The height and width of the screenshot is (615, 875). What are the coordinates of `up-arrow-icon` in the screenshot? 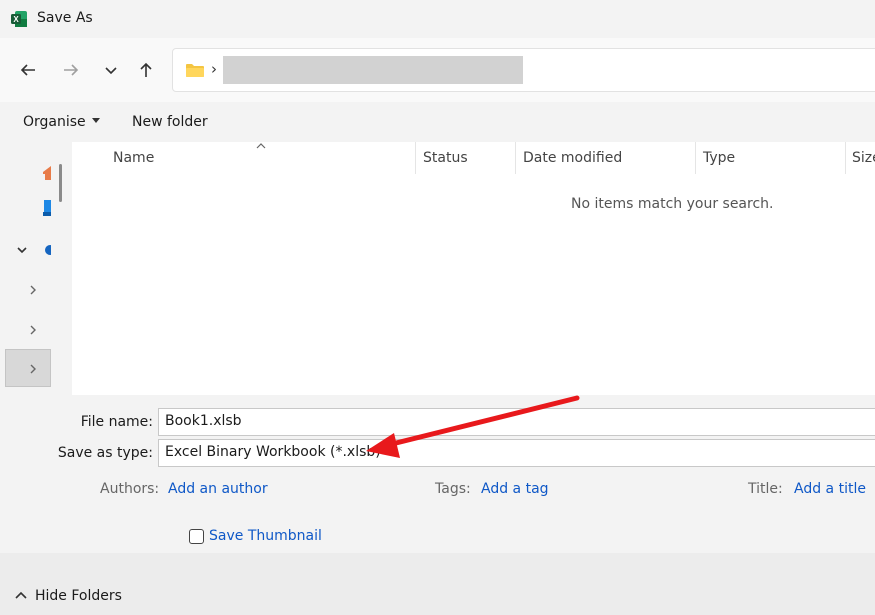 It's located at (146, 69).